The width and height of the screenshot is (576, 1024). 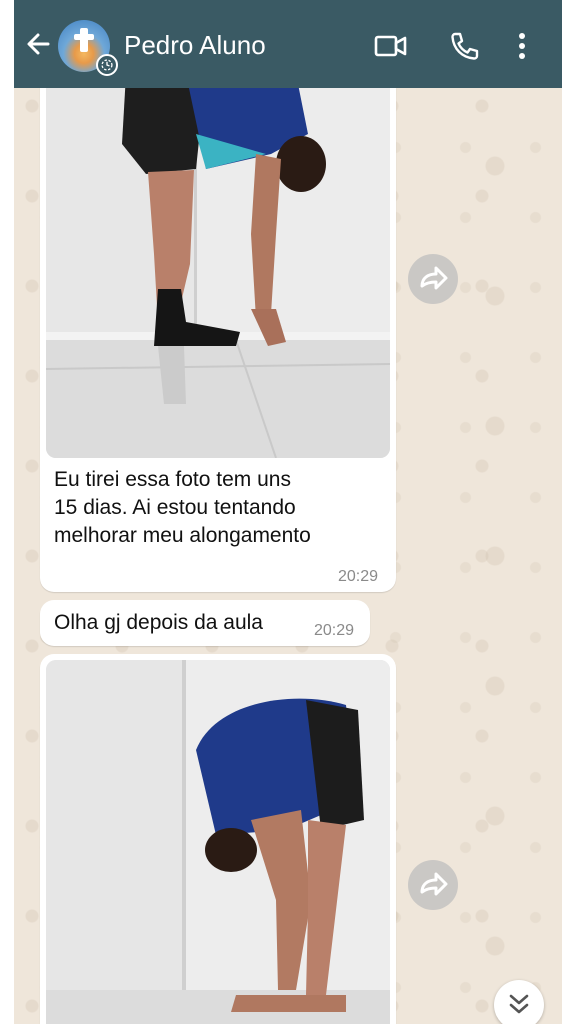 What do you see at coordinates (107, 65) in the screenshot?
I see `disappearing-timer-icon` at bounding box center [107, 65].